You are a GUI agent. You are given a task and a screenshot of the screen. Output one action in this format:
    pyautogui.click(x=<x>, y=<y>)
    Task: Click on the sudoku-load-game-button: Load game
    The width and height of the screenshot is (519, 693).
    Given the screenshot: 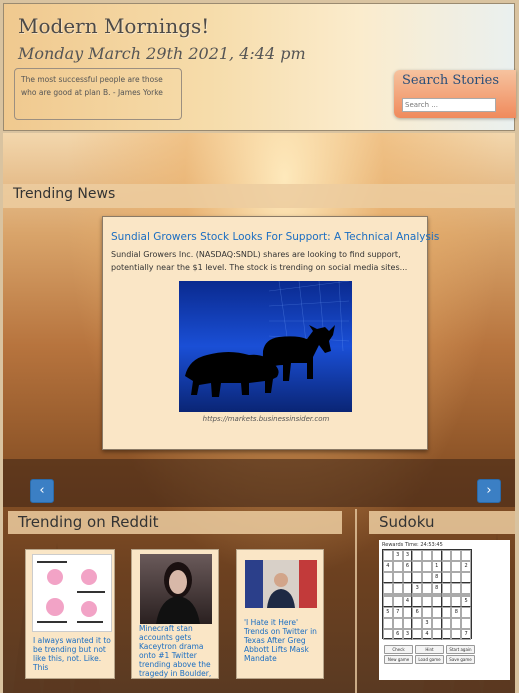 What is the action you would take?
    pyautogui.click(x=429, y=659)
    